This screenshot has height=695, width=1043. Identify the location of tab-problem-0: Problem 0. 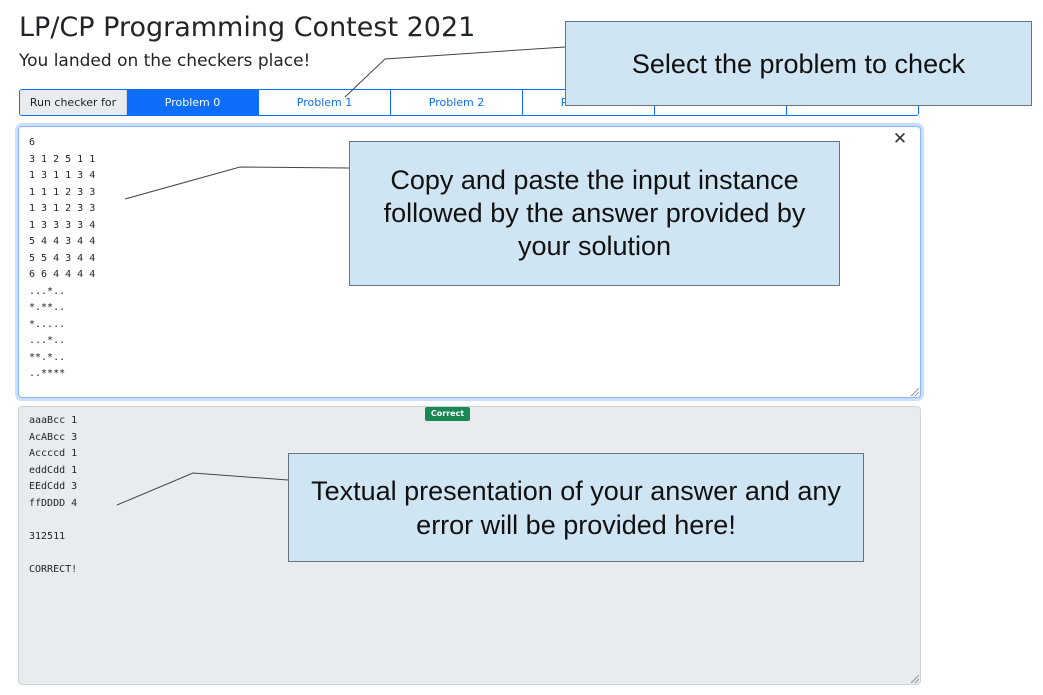
(192, 102).